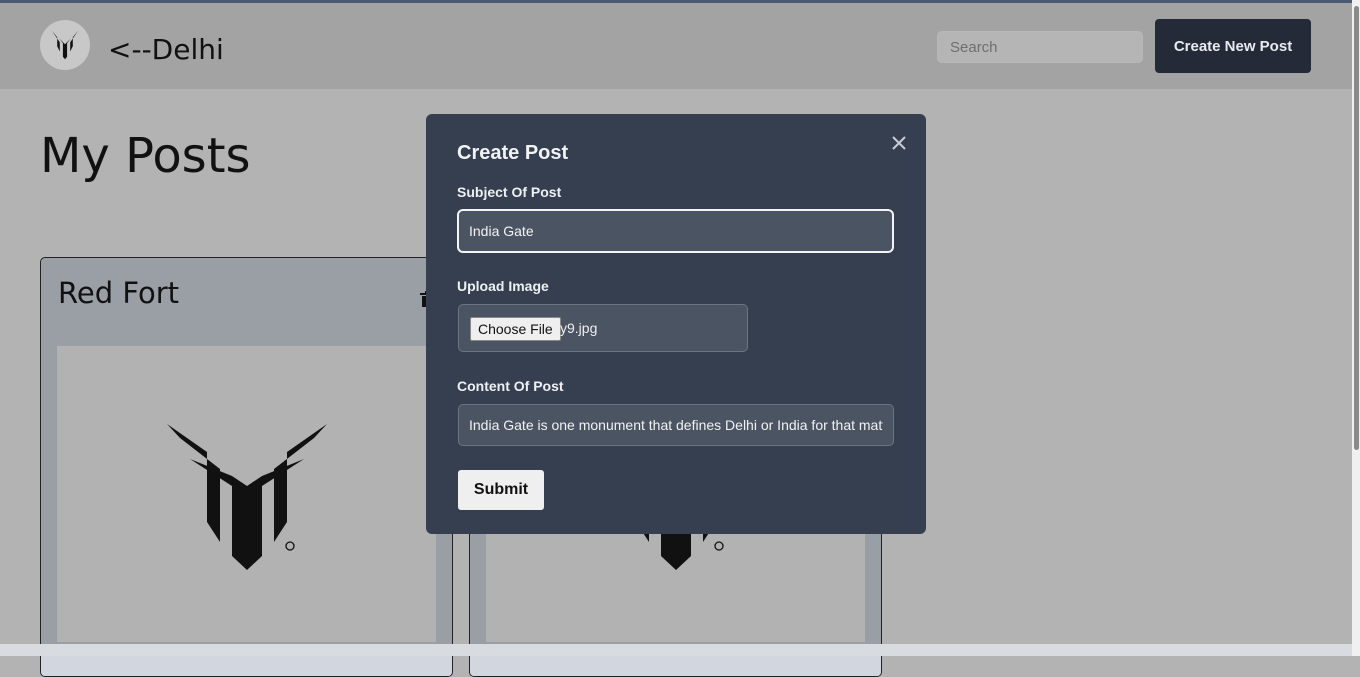 The image size is (1360, 677). I want to click on close-icon, so click(899, 143).